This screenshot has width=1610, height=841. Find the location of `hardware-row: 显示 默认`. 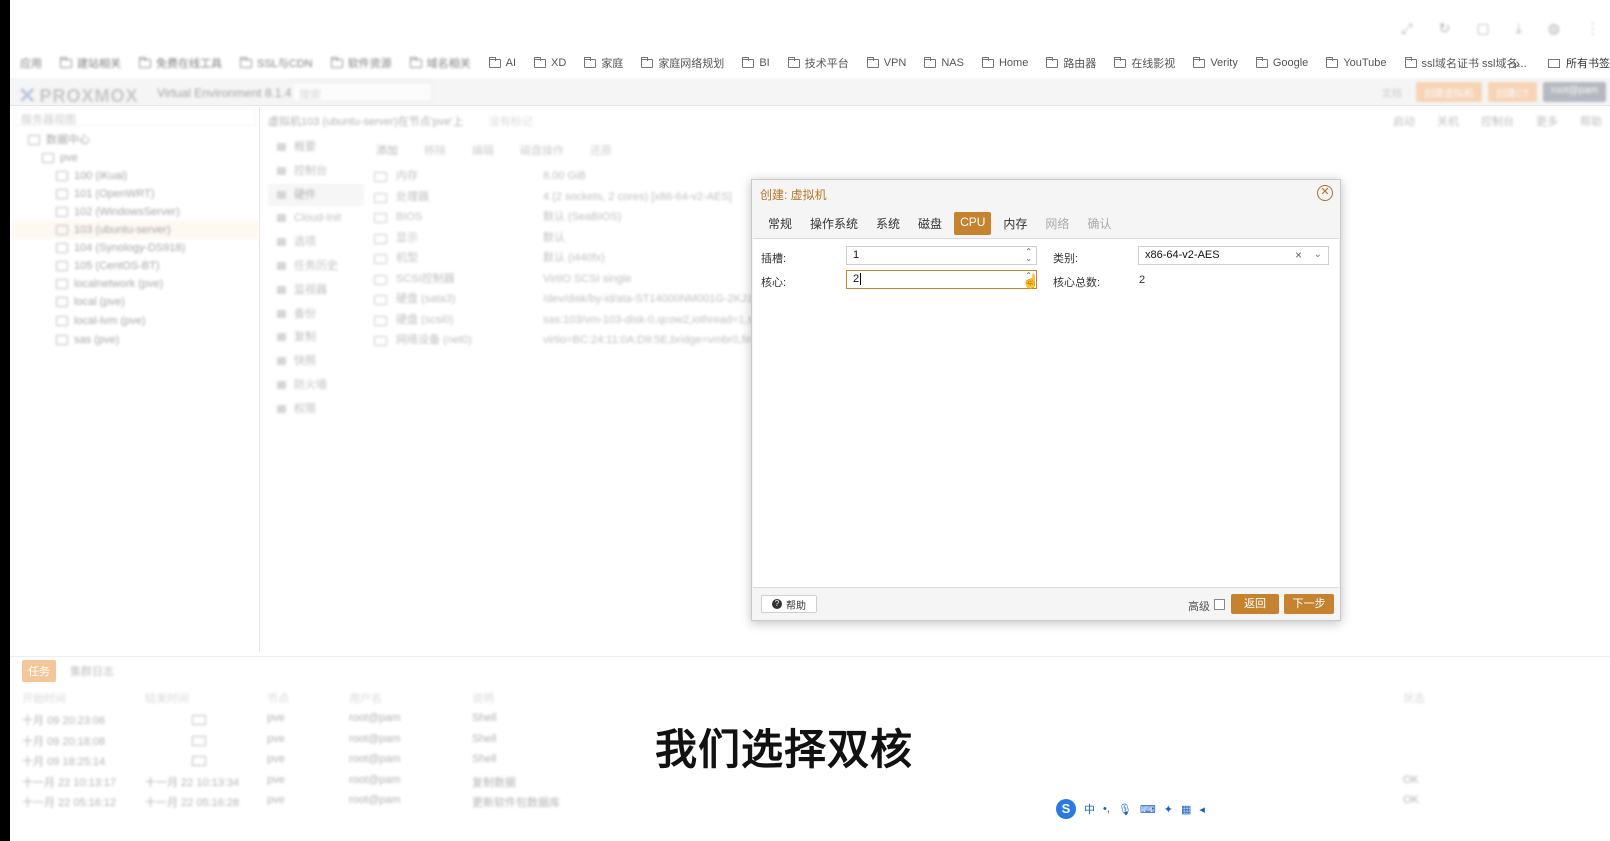

hardware-row: 显示 默认 is located at coordinates (565, 238).